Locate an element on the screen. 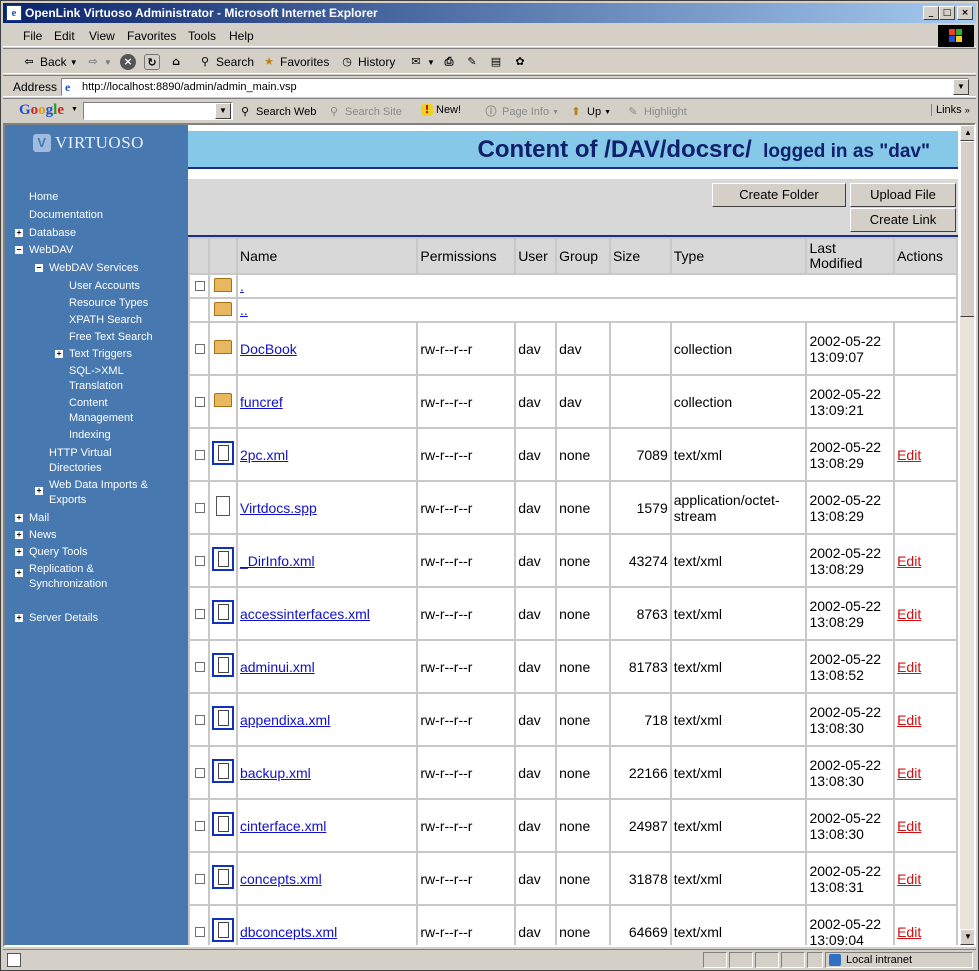 This screenshot has width=979, height=971. sidebar-item-news: News is located at coordinates (43, 535).